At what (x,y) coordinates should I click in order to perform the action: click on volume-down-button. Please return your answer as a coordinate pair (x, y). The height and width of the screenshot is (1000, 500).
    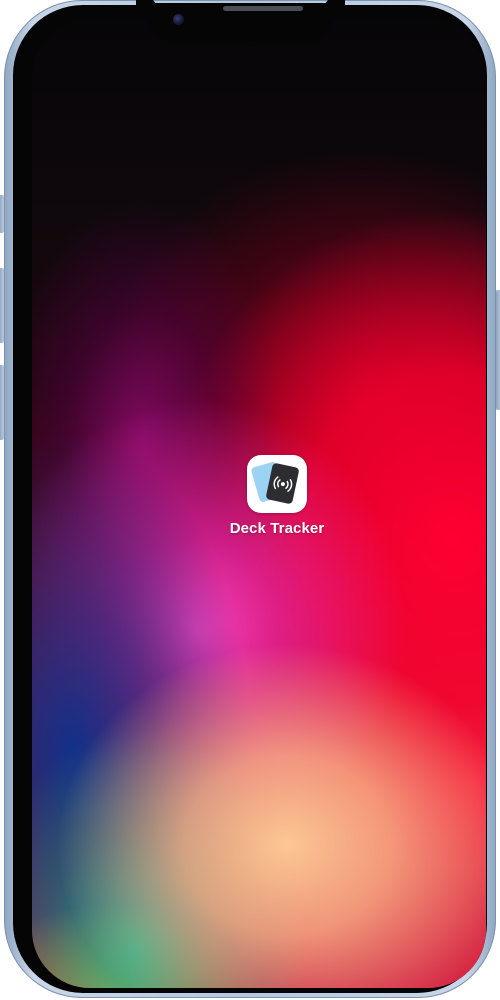
    Looking at the image, I should click on (2, 402).